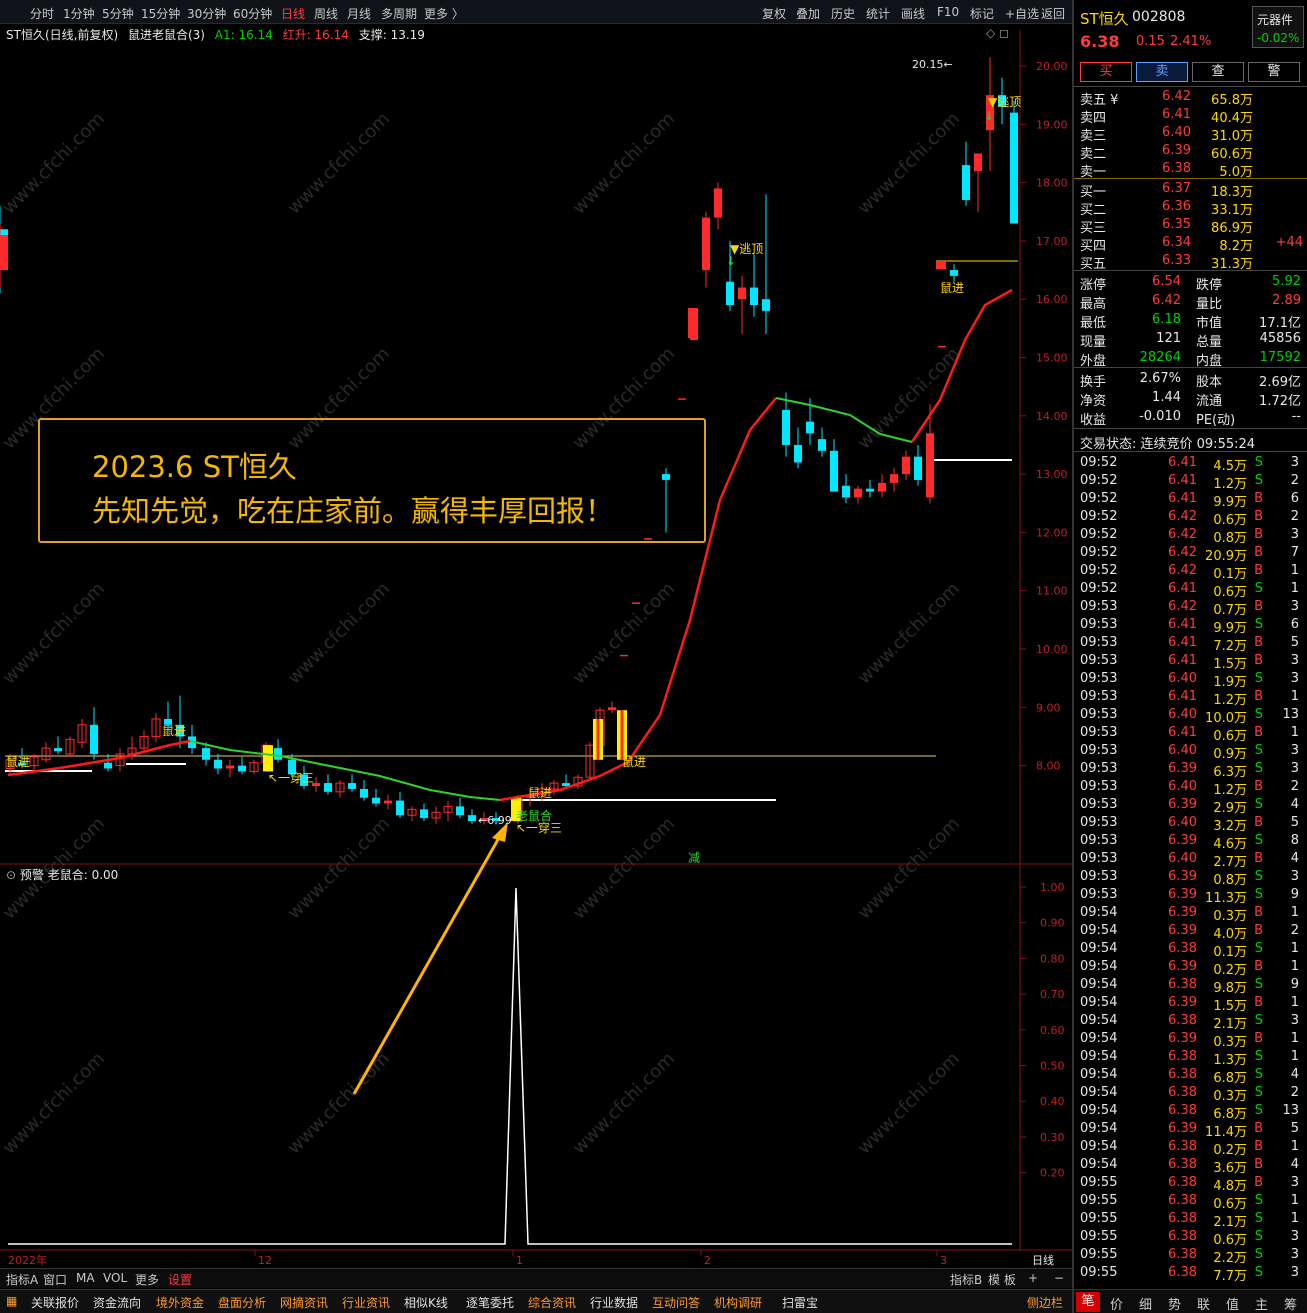 The height and width of the screenshot is (1313, 1307). I want to click on tab-window: 窗口, so click(55, 1279).